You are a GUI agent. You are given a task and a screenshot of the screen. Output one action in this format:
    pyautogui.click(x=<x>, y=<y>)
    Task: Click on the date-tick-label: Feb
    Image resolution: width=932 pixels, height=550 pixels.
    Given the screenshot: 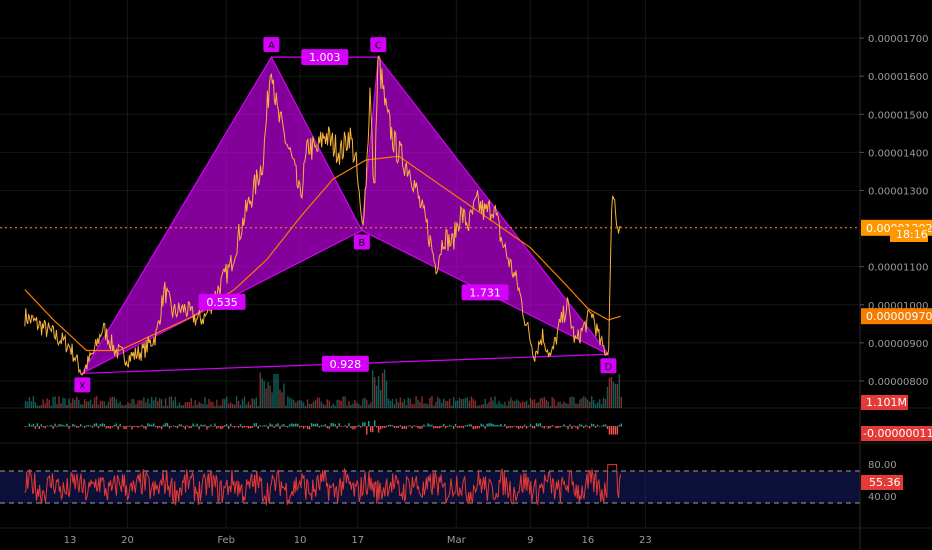 What is the action you would take?
    pyautogui.click(x=226, y=540)
    